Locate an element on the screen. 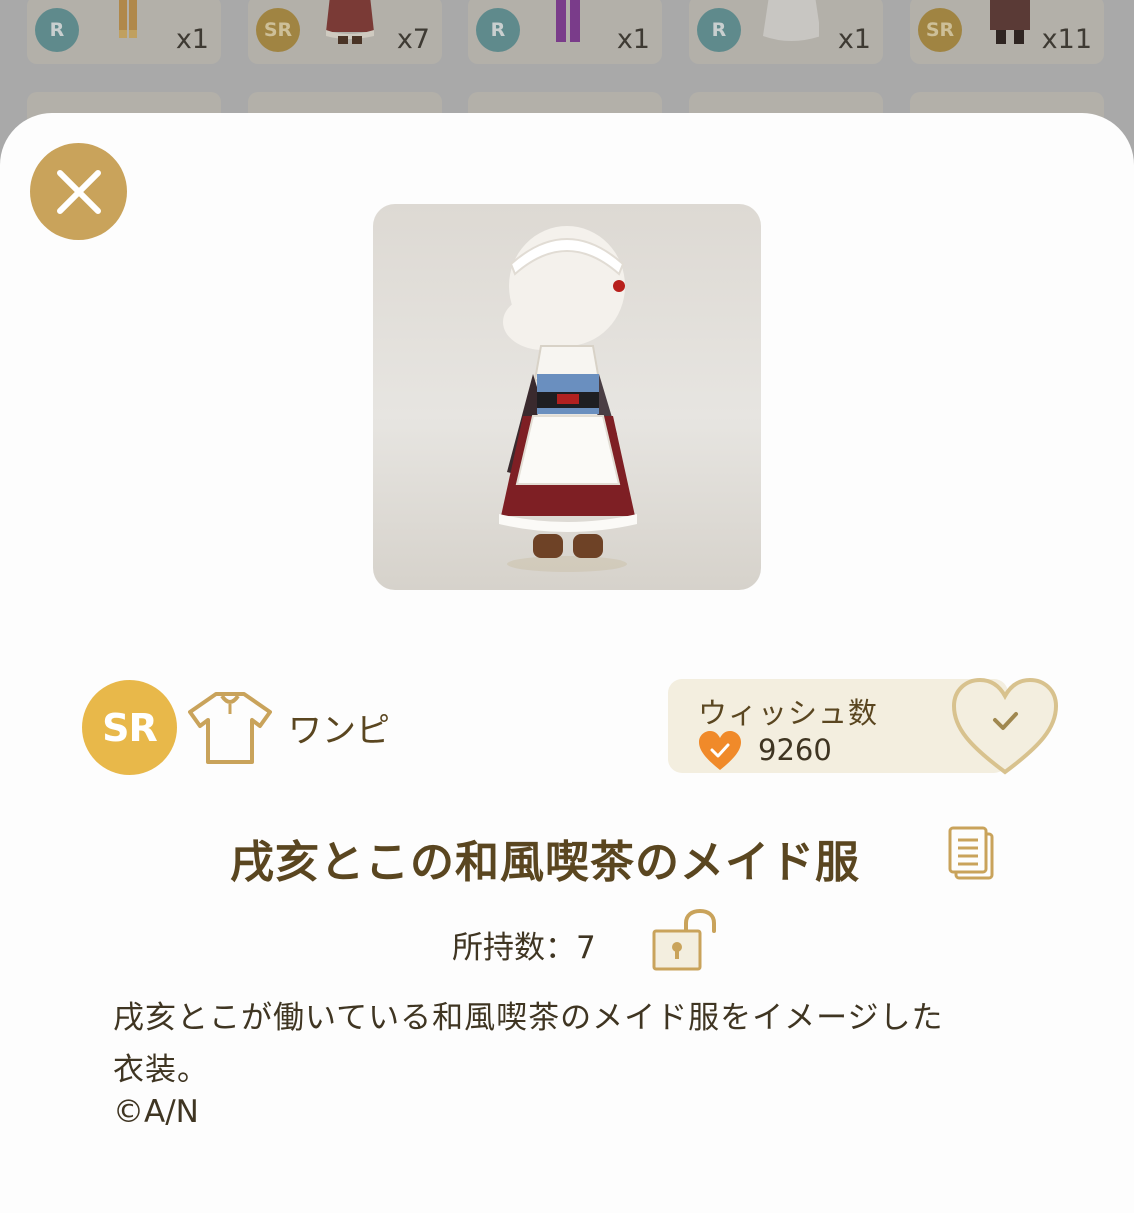 The image size is (1134, 1213). item-count: x7 is located at coordinates (413, 39).